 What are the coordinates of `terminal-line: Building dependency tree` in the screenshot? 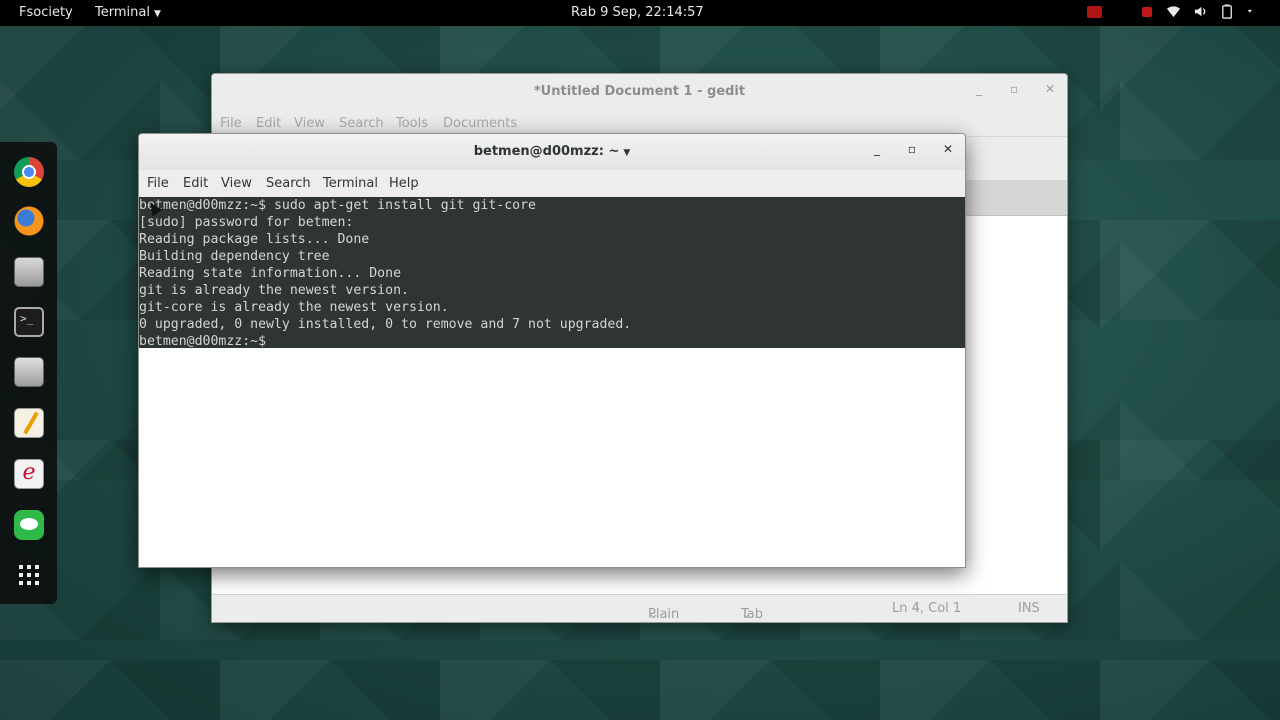 It's located at (234, 256).